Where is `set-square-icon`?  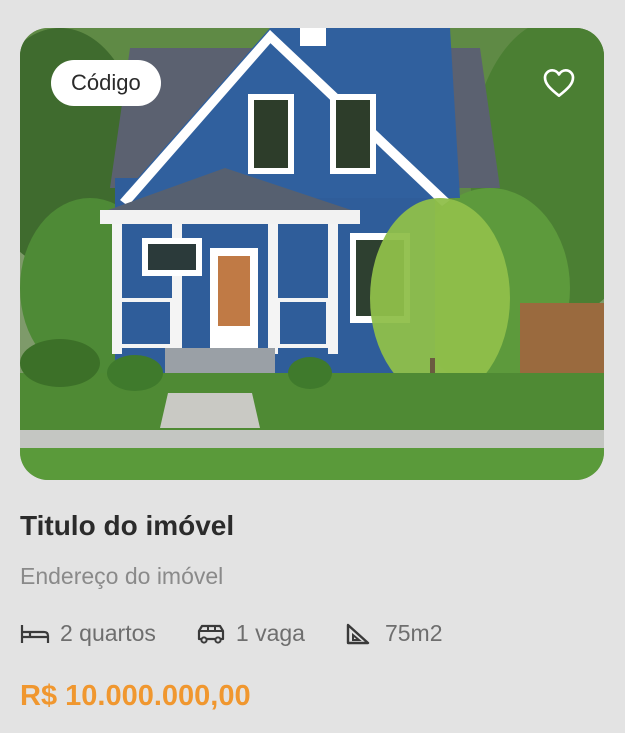
set-square-icon is located at coordinates (361, 634).